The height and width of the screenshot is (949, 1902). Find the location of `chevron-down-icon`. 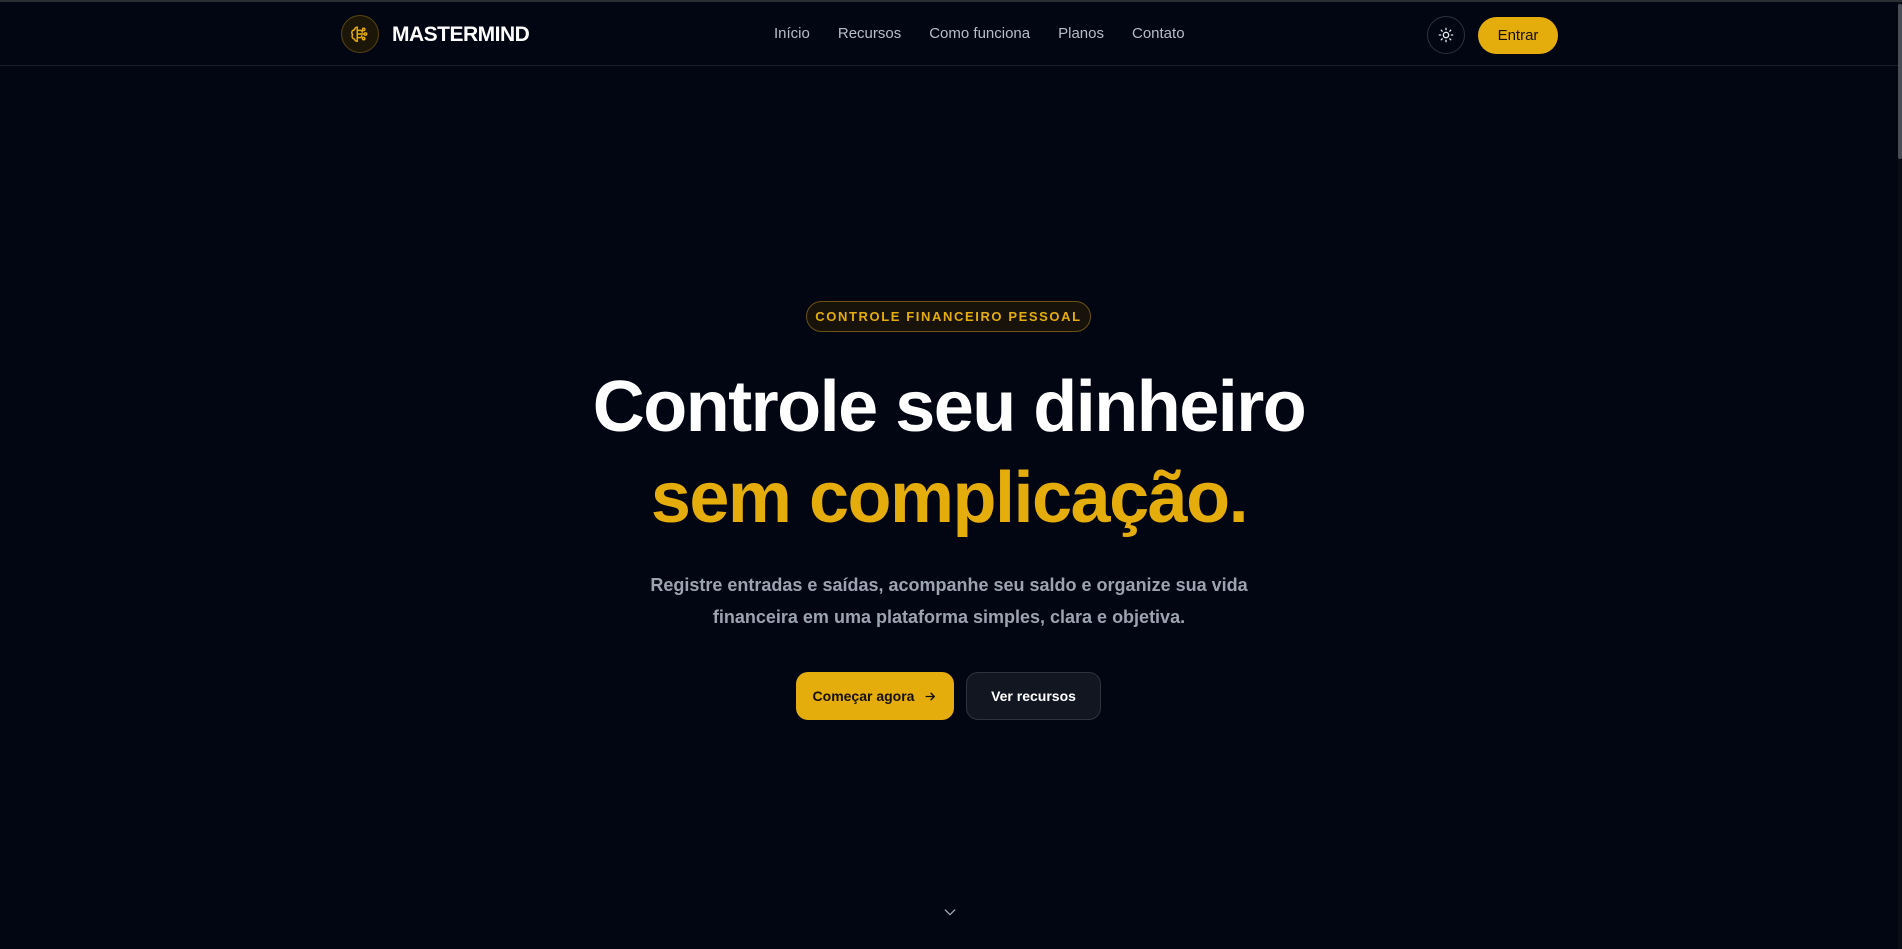

chevron-down-icon is located at coordinates (950, 912).